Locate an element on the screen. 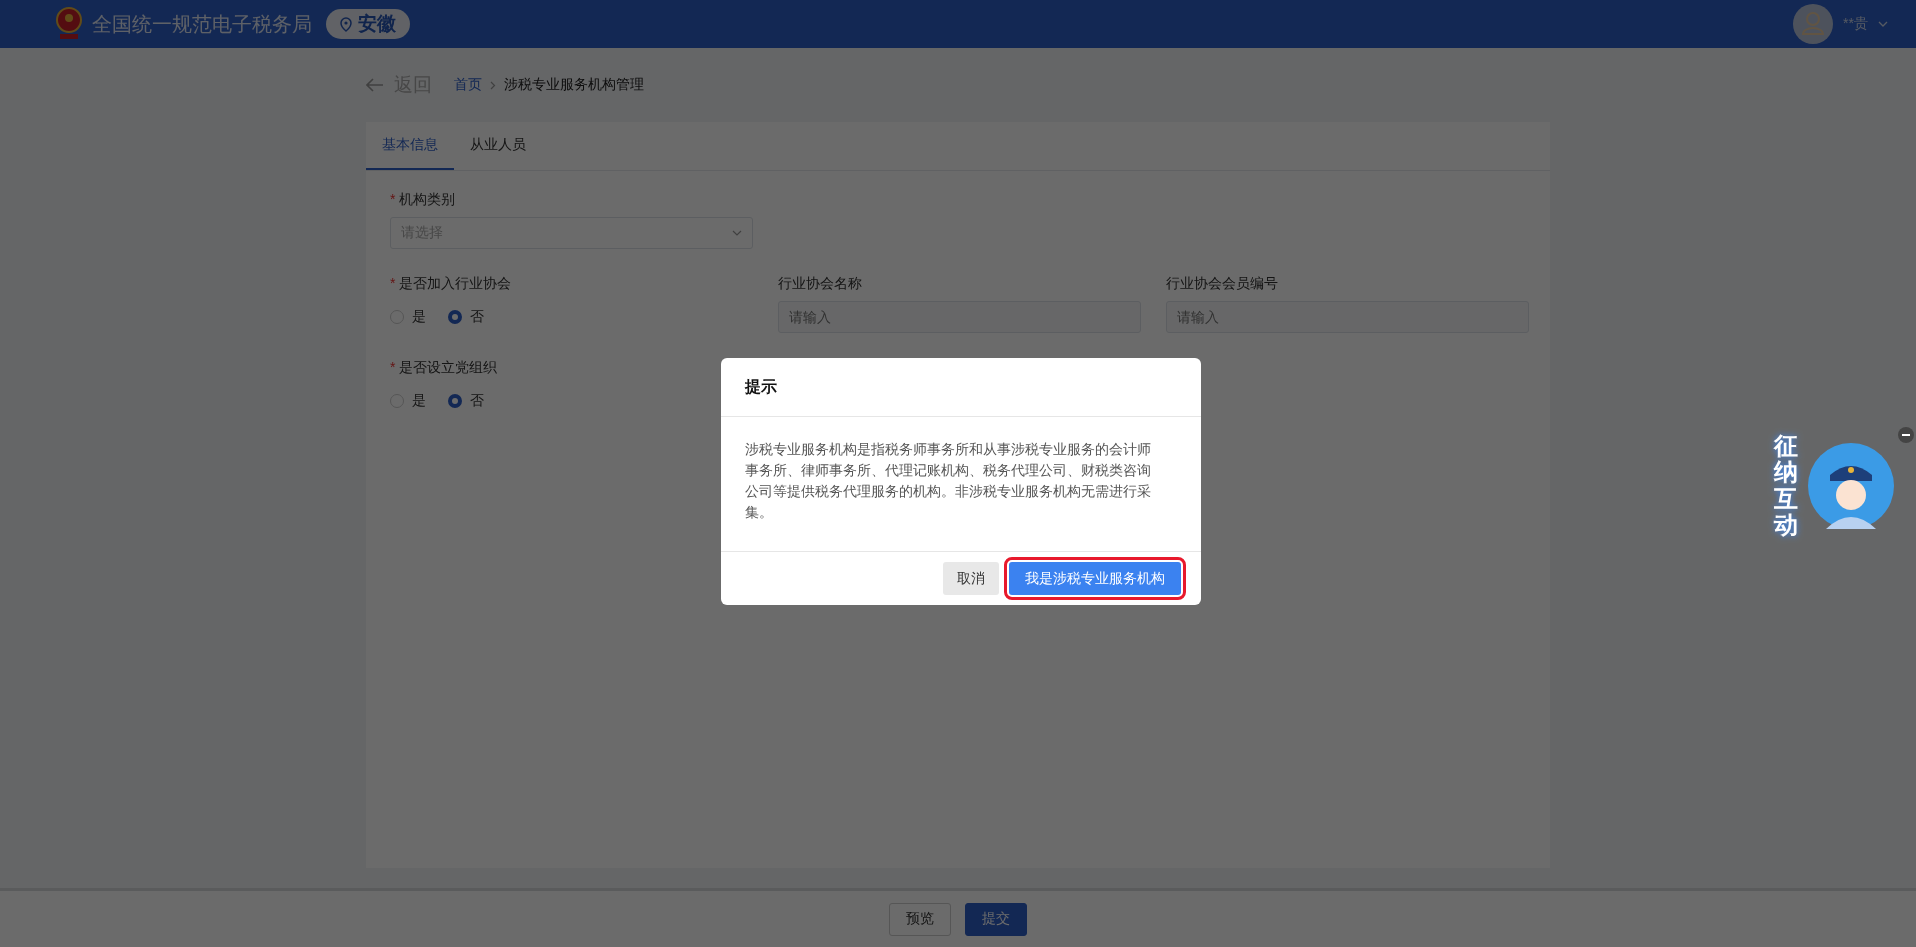  field-label: 是否加入行业协会 is located at coordinates (455, 284).